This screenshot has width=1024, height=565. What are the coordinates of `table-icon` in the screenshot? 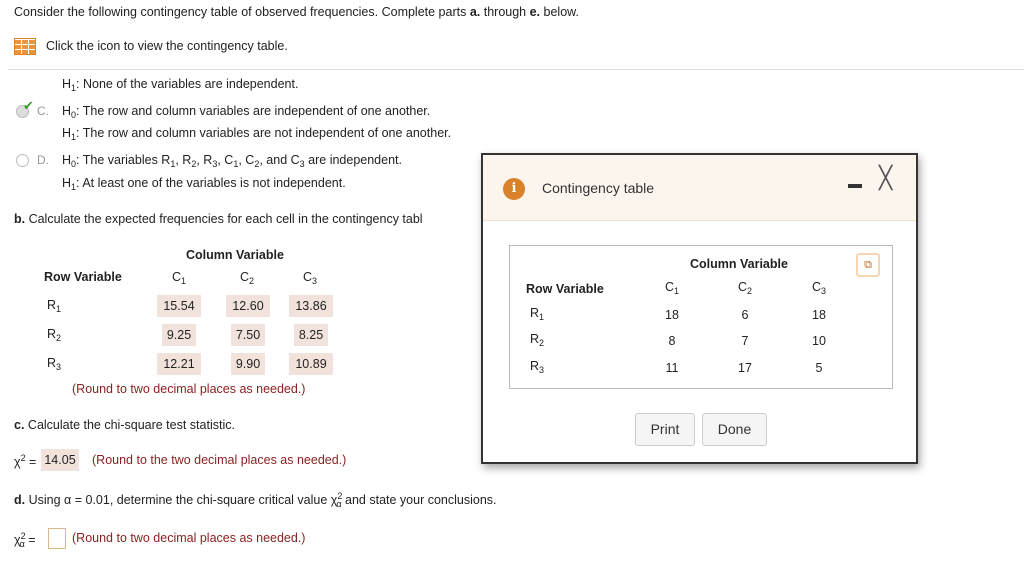 It's located at (25, 46).